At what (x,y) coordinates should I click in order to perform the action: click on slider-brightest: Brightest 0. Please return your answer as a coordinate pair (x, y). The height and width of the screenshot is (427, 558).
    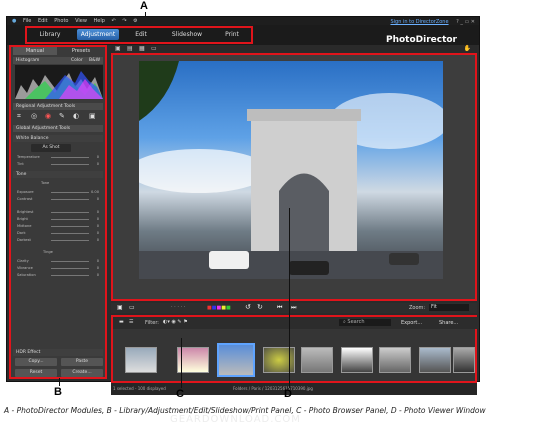
    Looking at the image, I should click on (59, 212).